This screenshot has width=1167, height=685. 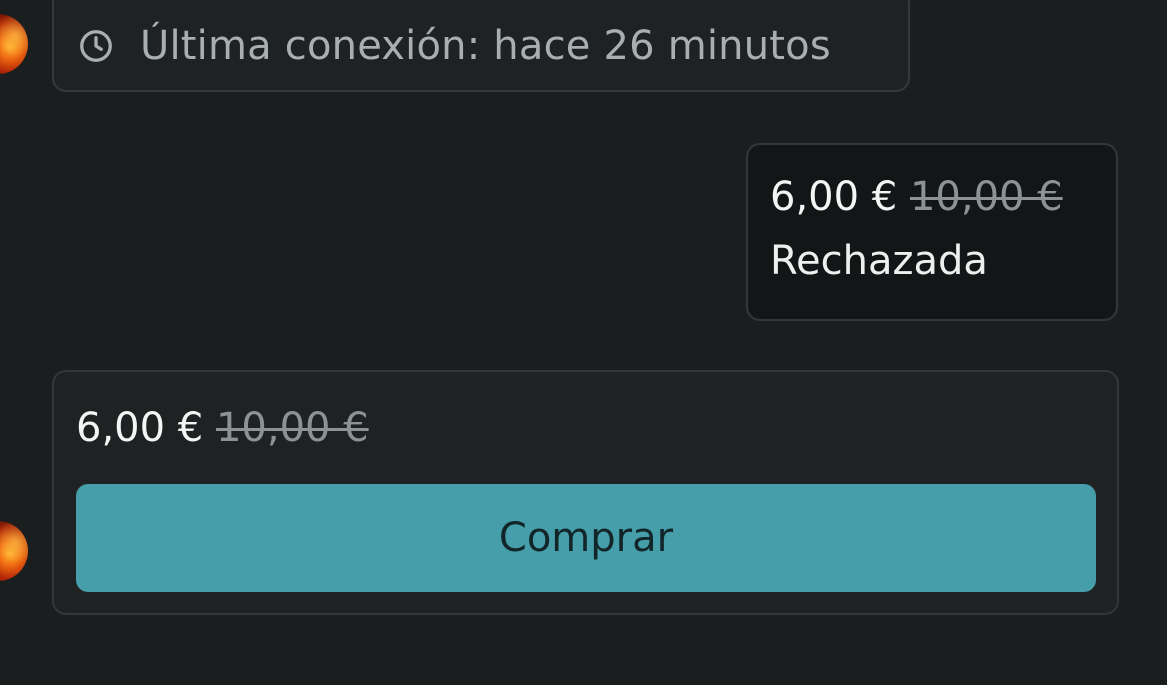 I want to click on last-seen-text: Última conexión: hace 26 minutos, so click(x=485, y=46).